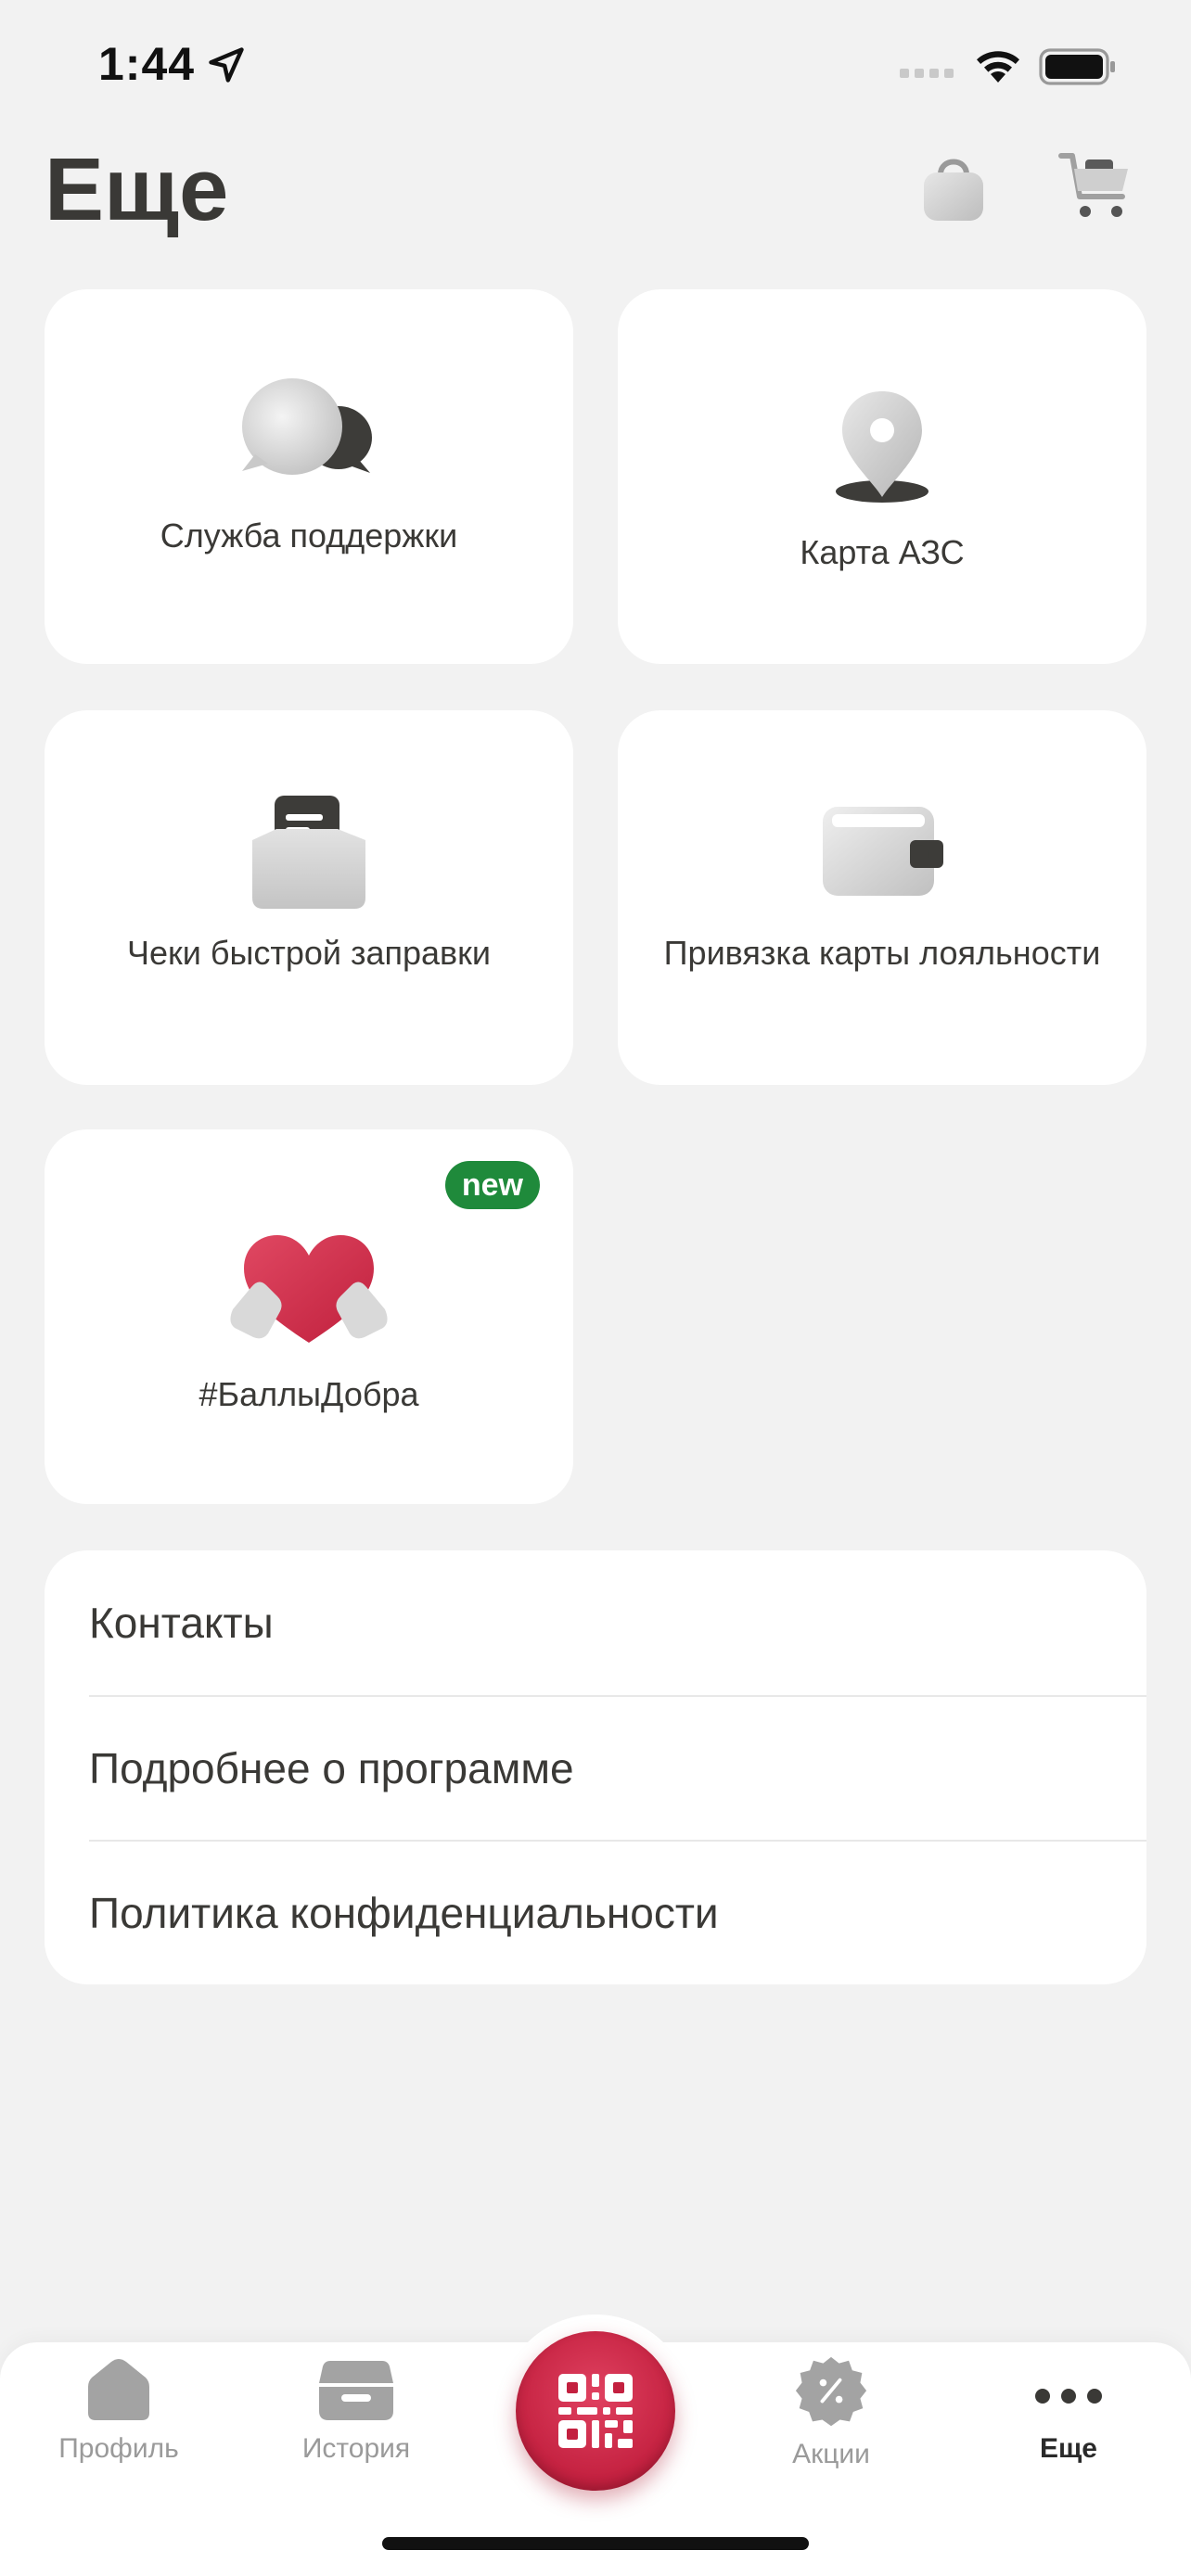 This screenshot has width=1191, height=2576. I want to click on tab-promotions: Акции, so click(831, 2420).